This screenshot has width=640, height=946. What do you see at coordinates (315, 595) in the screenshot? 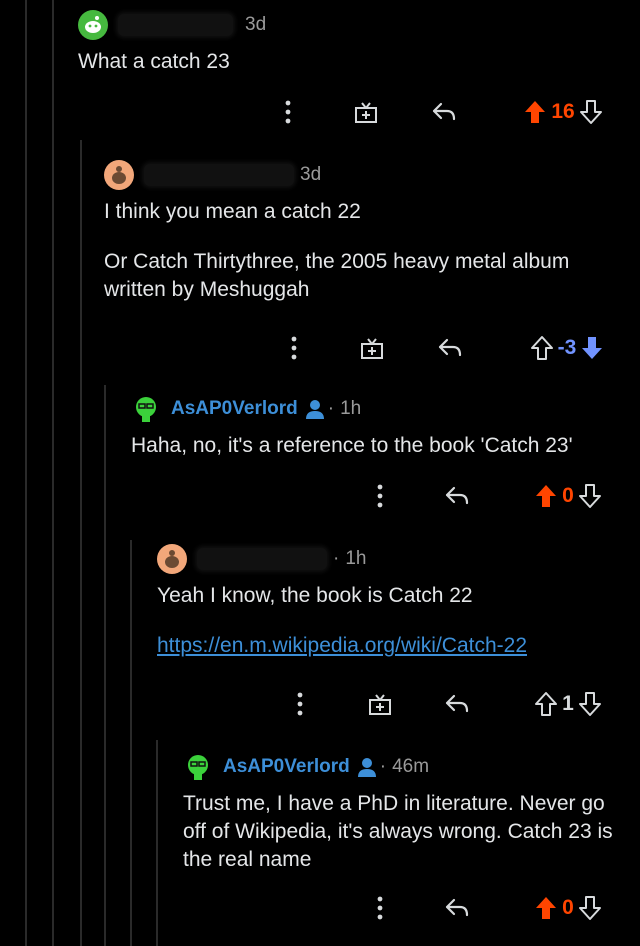
I see `comment-text: Yeah I know, the book is Catch 22` at bounding box center [315, 595].